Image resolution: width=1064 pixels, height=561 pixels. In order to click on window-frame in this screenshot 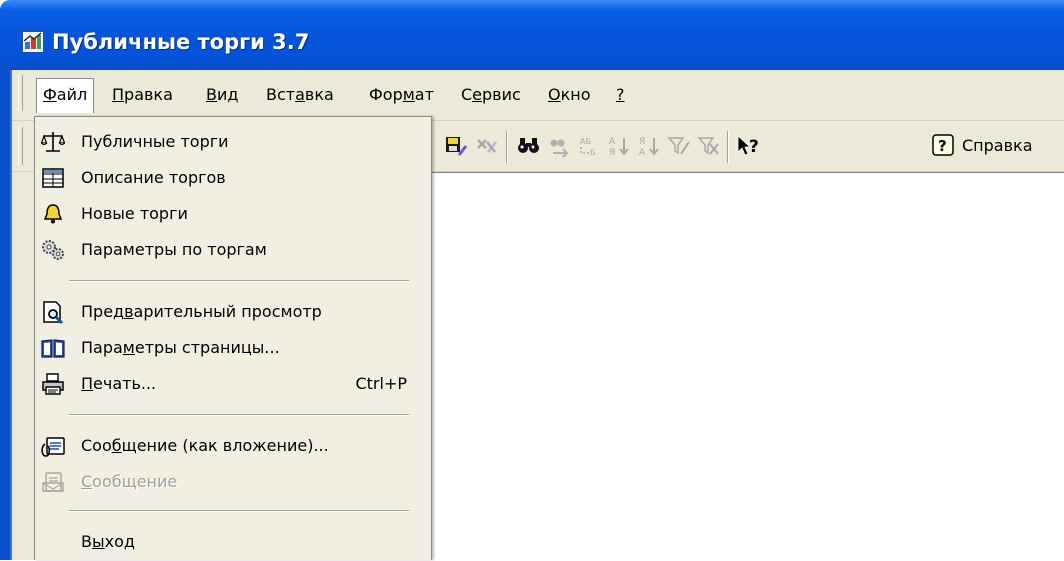, I will do `click(6, 315)`.